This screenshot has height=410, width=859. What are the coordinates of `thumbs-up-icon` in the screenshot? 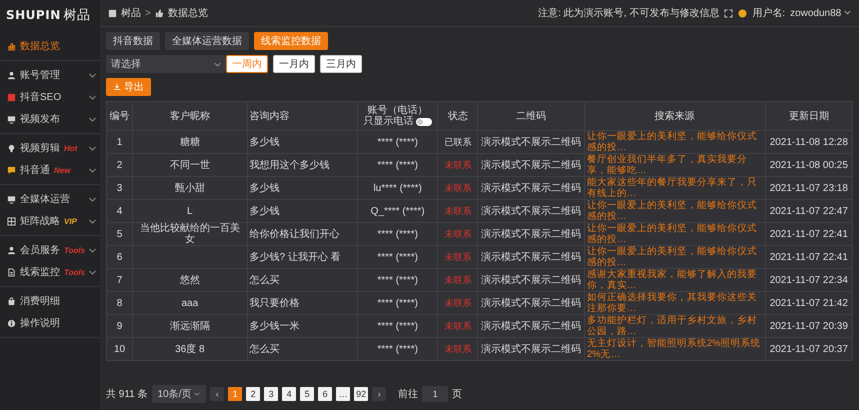 It's located at (159, 13).